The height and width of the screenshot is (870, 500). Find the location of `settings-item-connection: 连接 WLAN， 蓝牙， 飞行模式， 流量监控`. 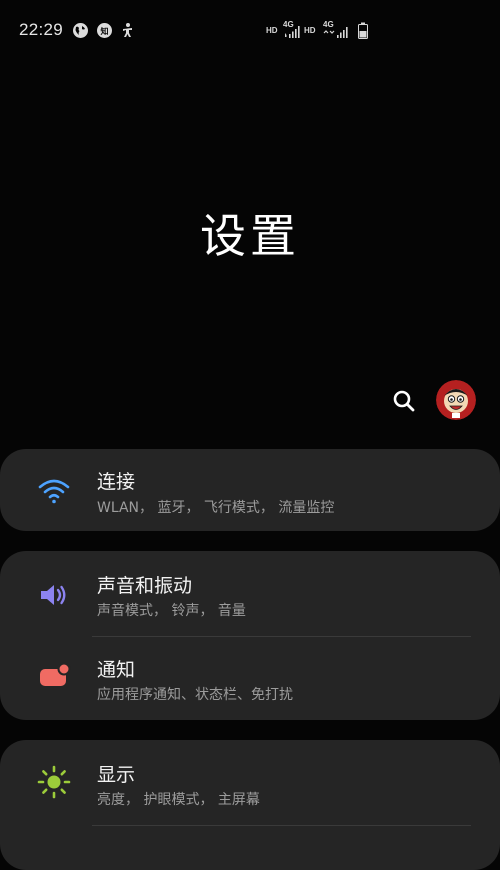

settings-item-connection: 连接 WLAN， 蓝牙， 飞行模式， 流量监控 is located at coordinates (250, 491).